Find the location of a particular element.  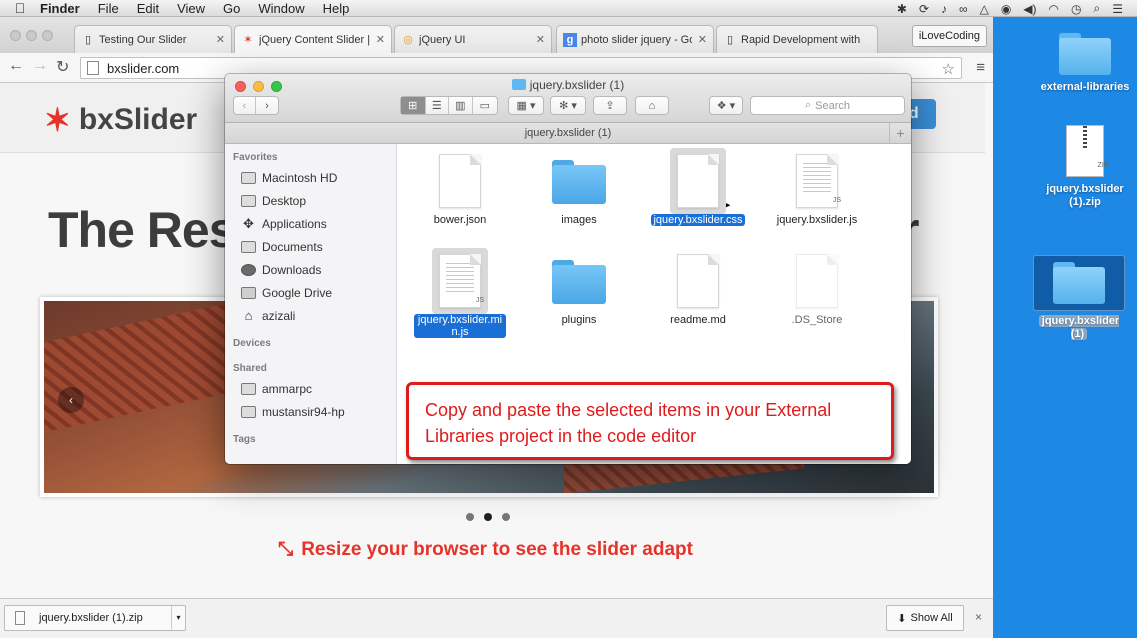

desktop-icon is located at coordinates (248, 201).